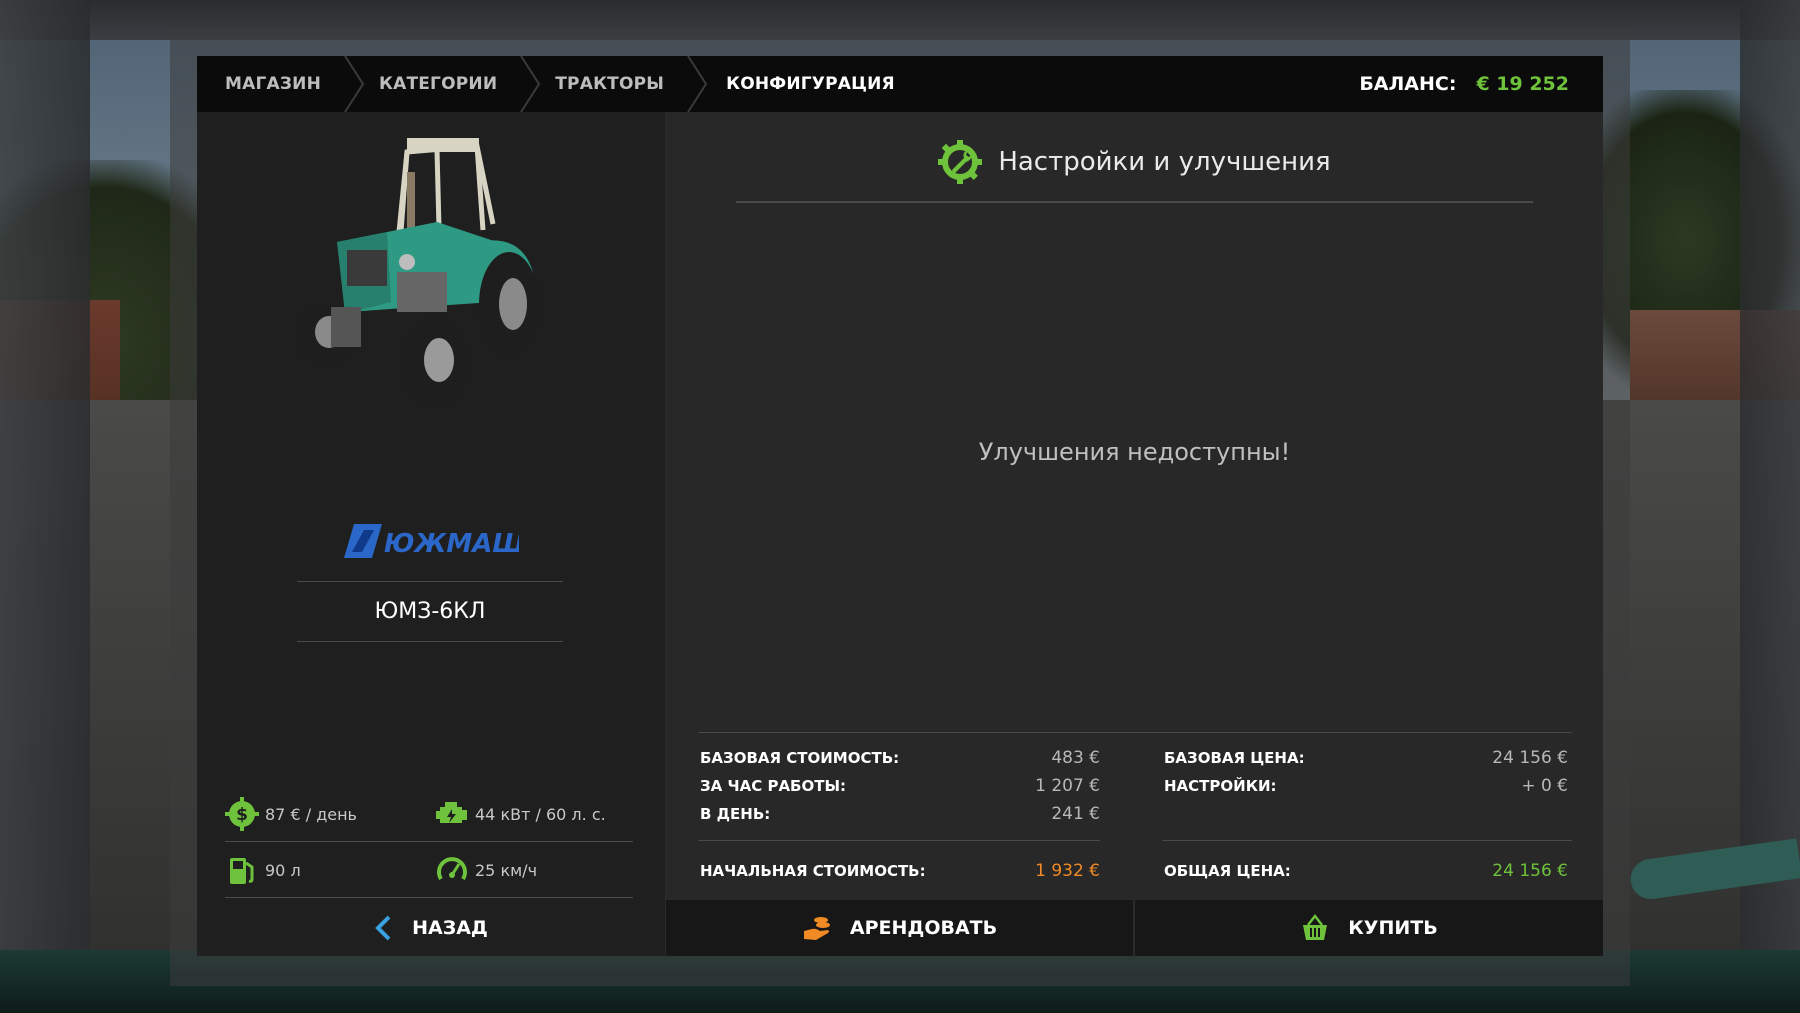  Describe the element at coordinates (506, 870) in the screenshot. I see `spec-speed-value: 25 км/ч` at that location.